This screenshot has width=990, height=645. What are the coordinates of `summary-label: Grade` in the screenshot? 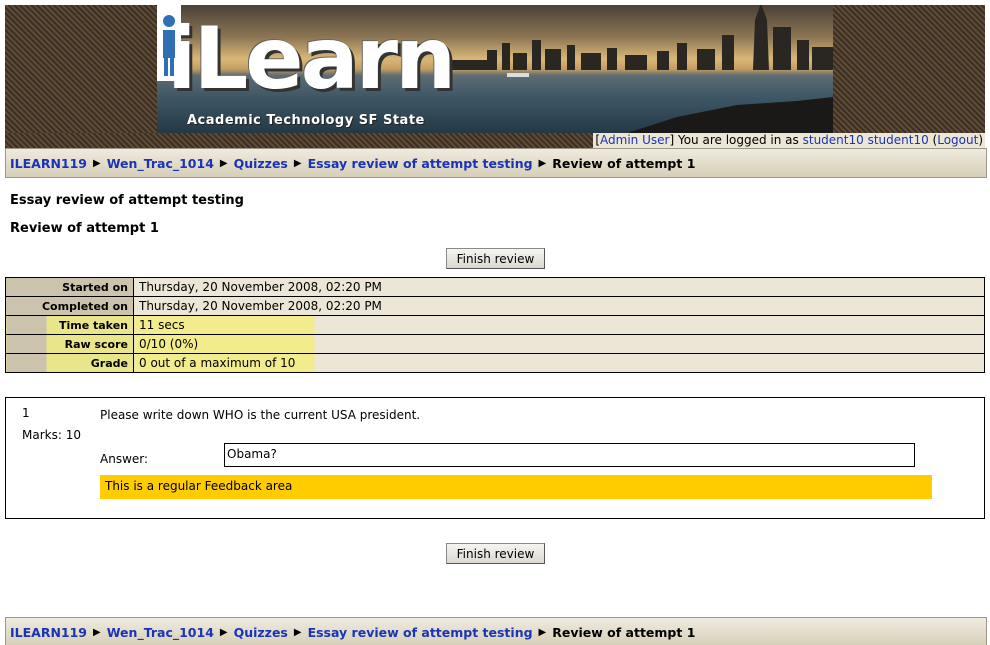 It's located at (69, 363).